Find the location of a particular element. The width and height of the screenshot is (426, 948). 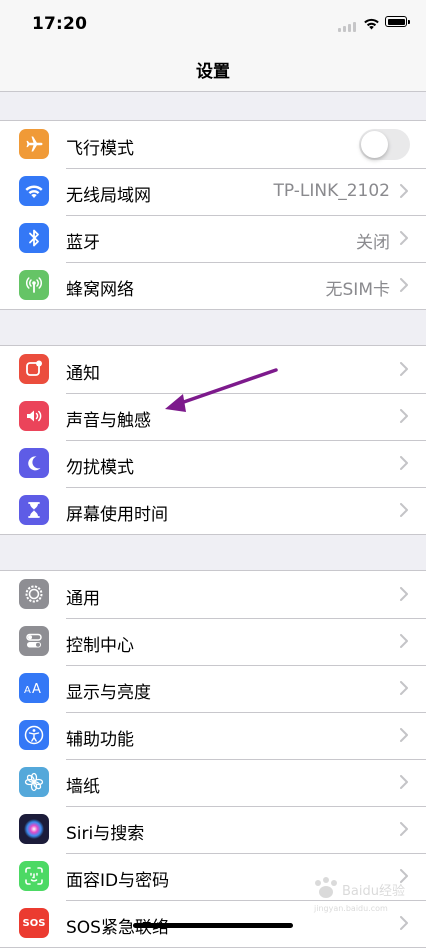

settings-row-label: 飞行模式 is located at coordinates (100, 149).